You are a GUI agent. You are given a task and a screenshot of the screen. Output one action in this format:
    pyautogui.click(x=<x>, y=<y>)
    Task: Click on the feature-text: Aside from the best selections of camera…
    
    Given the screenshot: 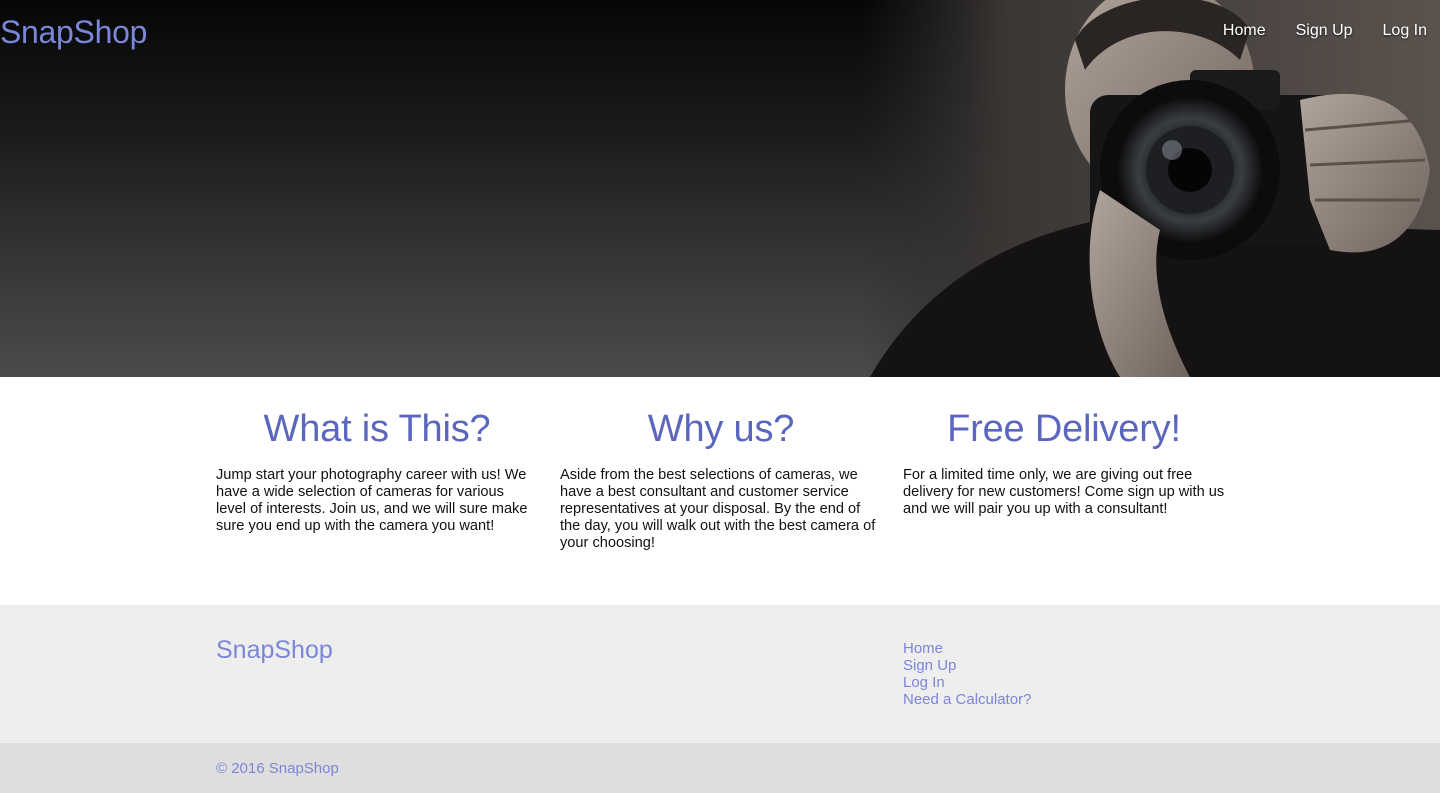 What is the action you would take?
    pyautogui.click(x=718, y=509)
    